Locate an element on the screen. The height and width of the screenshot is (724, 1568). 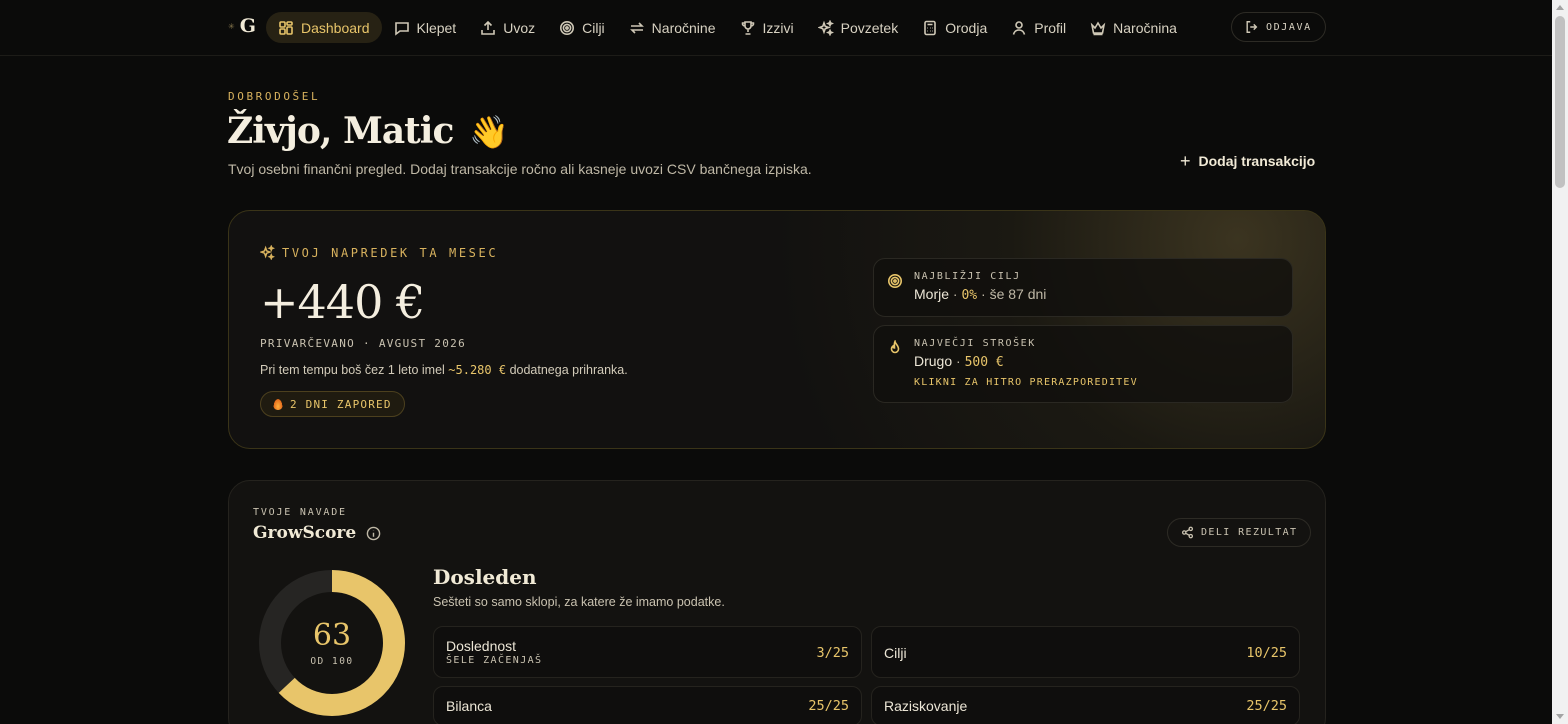
progress-label-text: TVOJ NAPREDEK TA MESEC is located at coordinates (390, 252).